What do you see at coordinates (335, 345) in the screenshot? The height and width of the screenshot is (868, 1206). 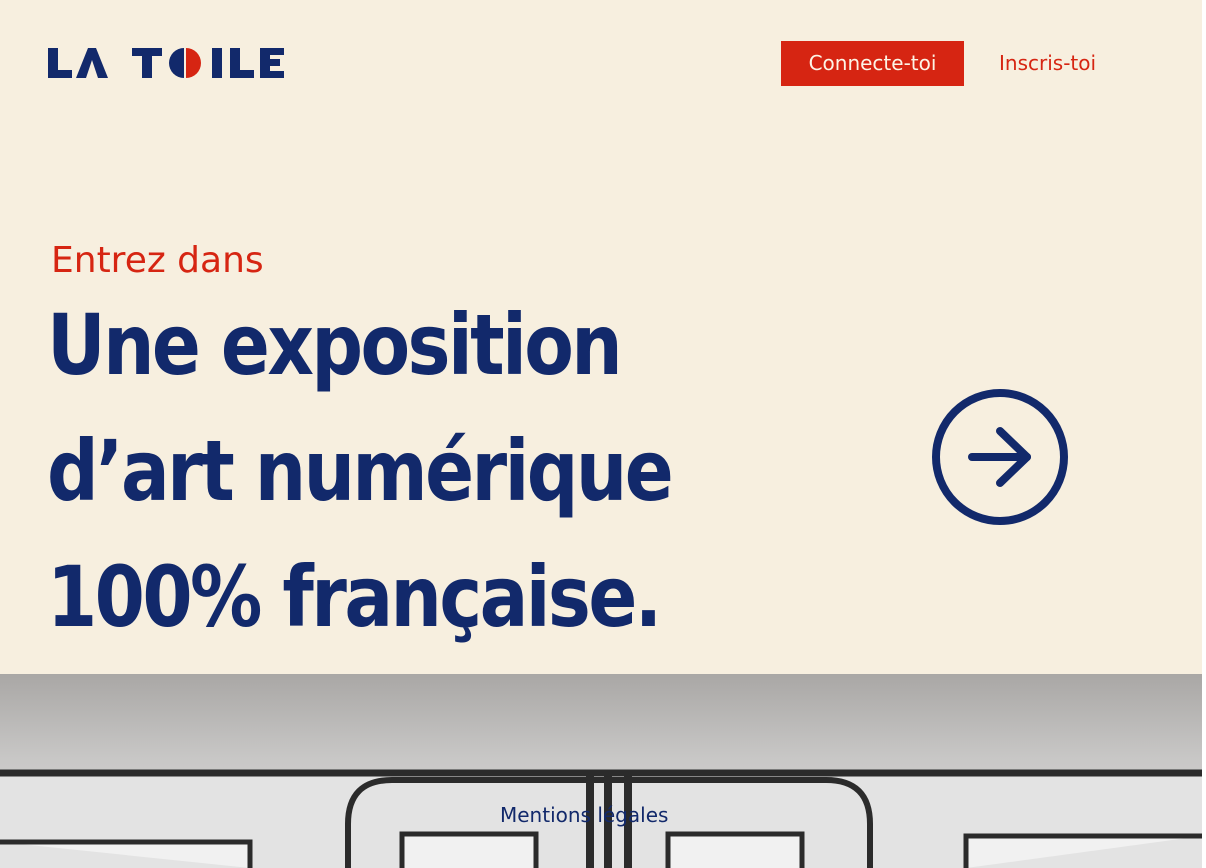 I see `headline-line-1: Une exposition` at bounding box center [335, 345].